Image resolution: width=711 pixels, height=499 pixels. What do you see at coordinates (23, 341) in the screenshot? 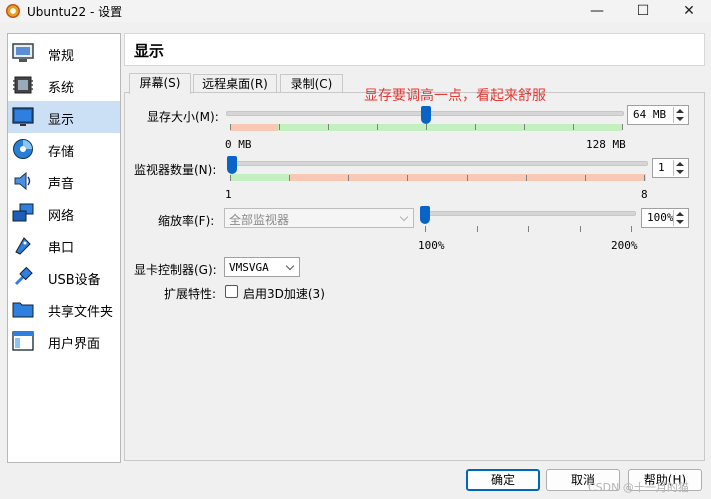
I see `user-interface-icon` at bounding box center [23, 341].